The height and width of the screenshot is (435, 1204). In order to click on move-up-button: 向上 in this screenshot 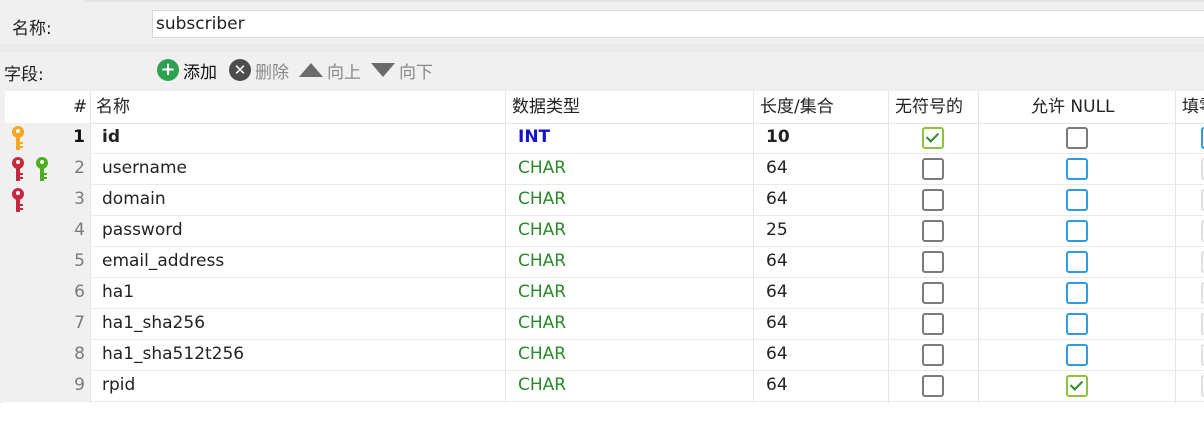, I will do `click(330, 70)`.